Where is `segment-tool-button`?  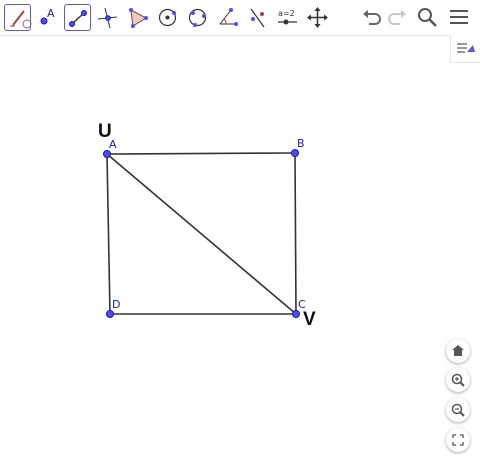 segment-tool-button is located at coordinates (77, 17).